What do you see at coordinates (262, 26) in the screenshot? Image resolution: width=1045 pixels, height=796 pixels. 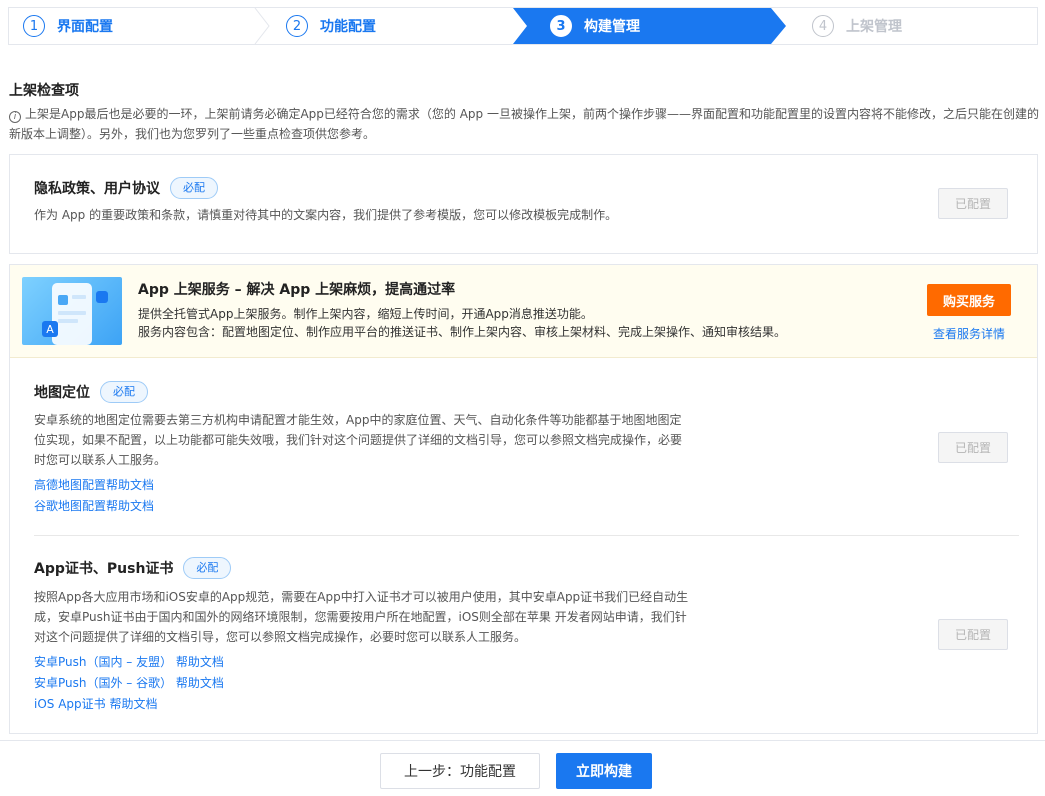 I see `step-separator-icon` at bounding box center [262, 26].